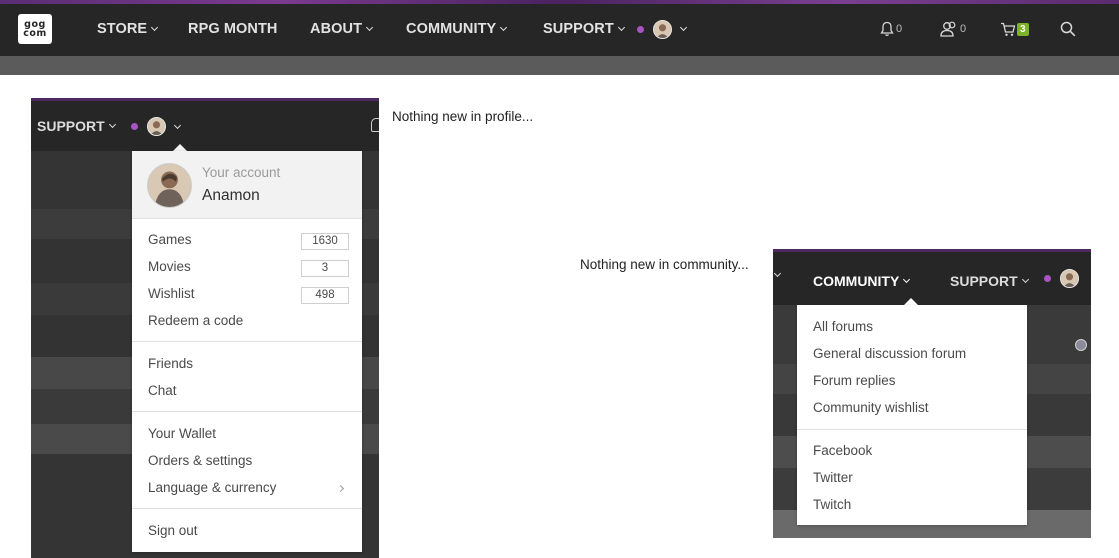 The height and width of the screenshot is (558, 1119). What do you see at coordinates (963, 29) in the screenshot?
I see `friends-count: 0` at bounding box center [963, 29].